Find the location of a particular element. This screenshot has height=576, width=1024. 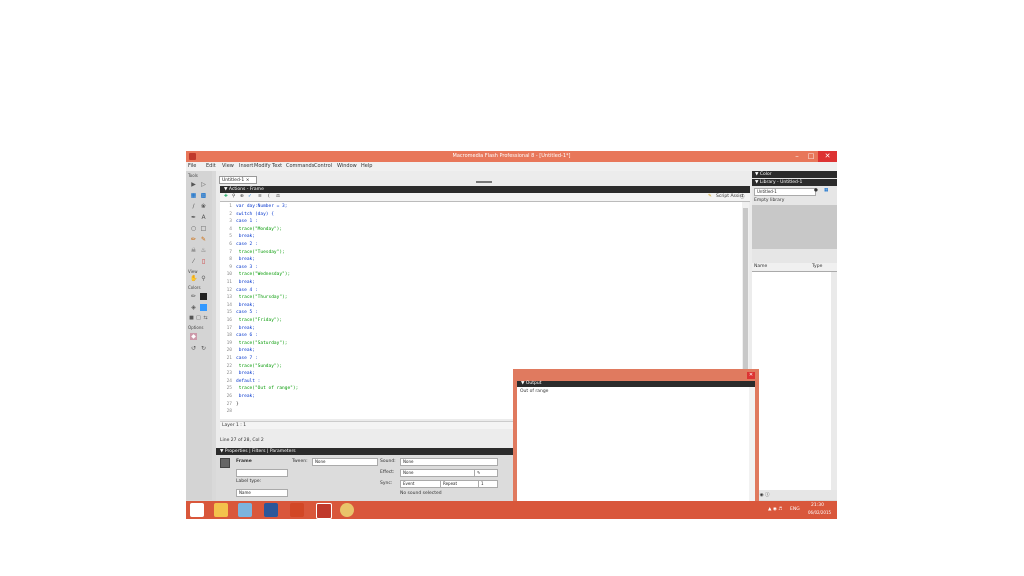

brush-tool-icon: ✎ is located at coordinates (203, 239).